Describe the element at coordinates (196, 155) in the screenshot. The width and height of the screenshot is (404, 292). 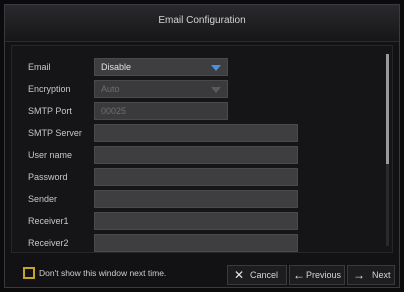
I see `user-name-field` at that location.